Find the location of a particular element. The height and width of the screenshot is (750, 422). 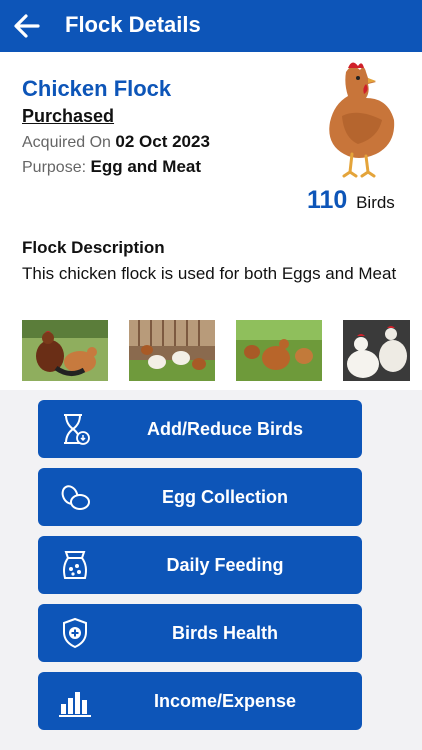

bar-chart-icon is located at coordinates (75, 704).